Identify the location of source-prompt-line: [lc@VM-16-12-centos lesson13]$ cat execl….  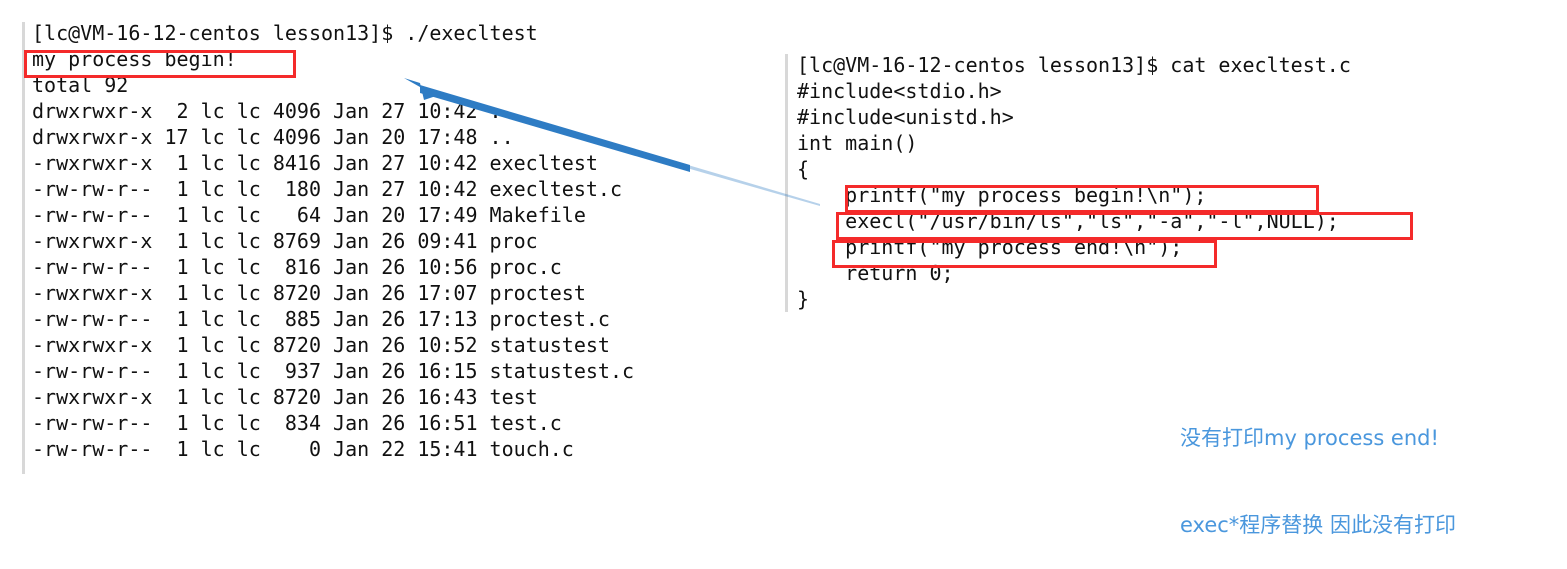
(1074, 65).